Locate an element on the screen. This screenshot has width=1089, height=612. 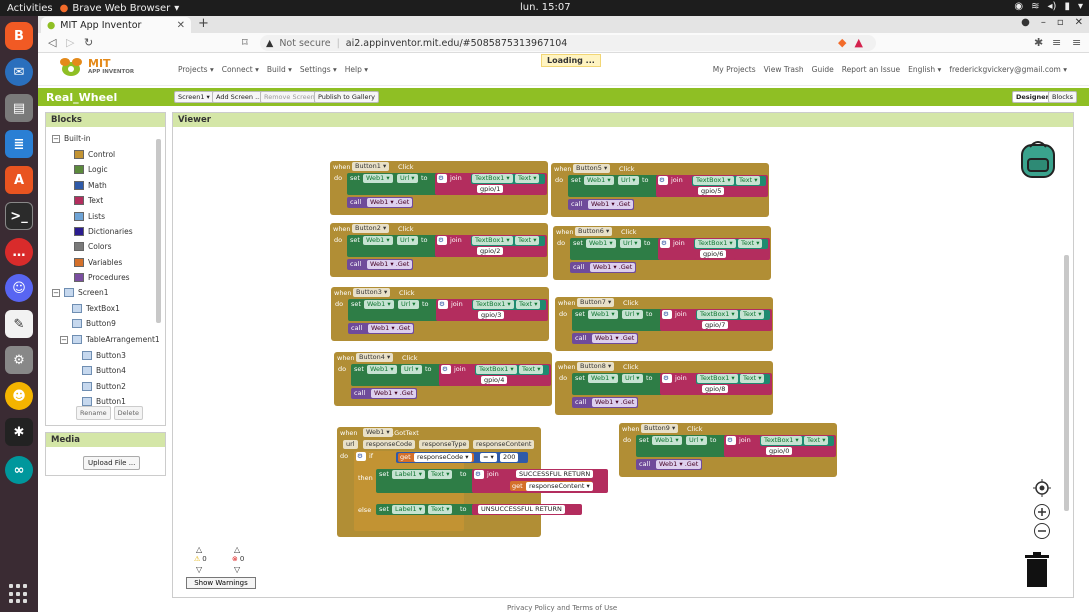
show-warnings-button: Show Warnings is located at coordinates (221, 583).